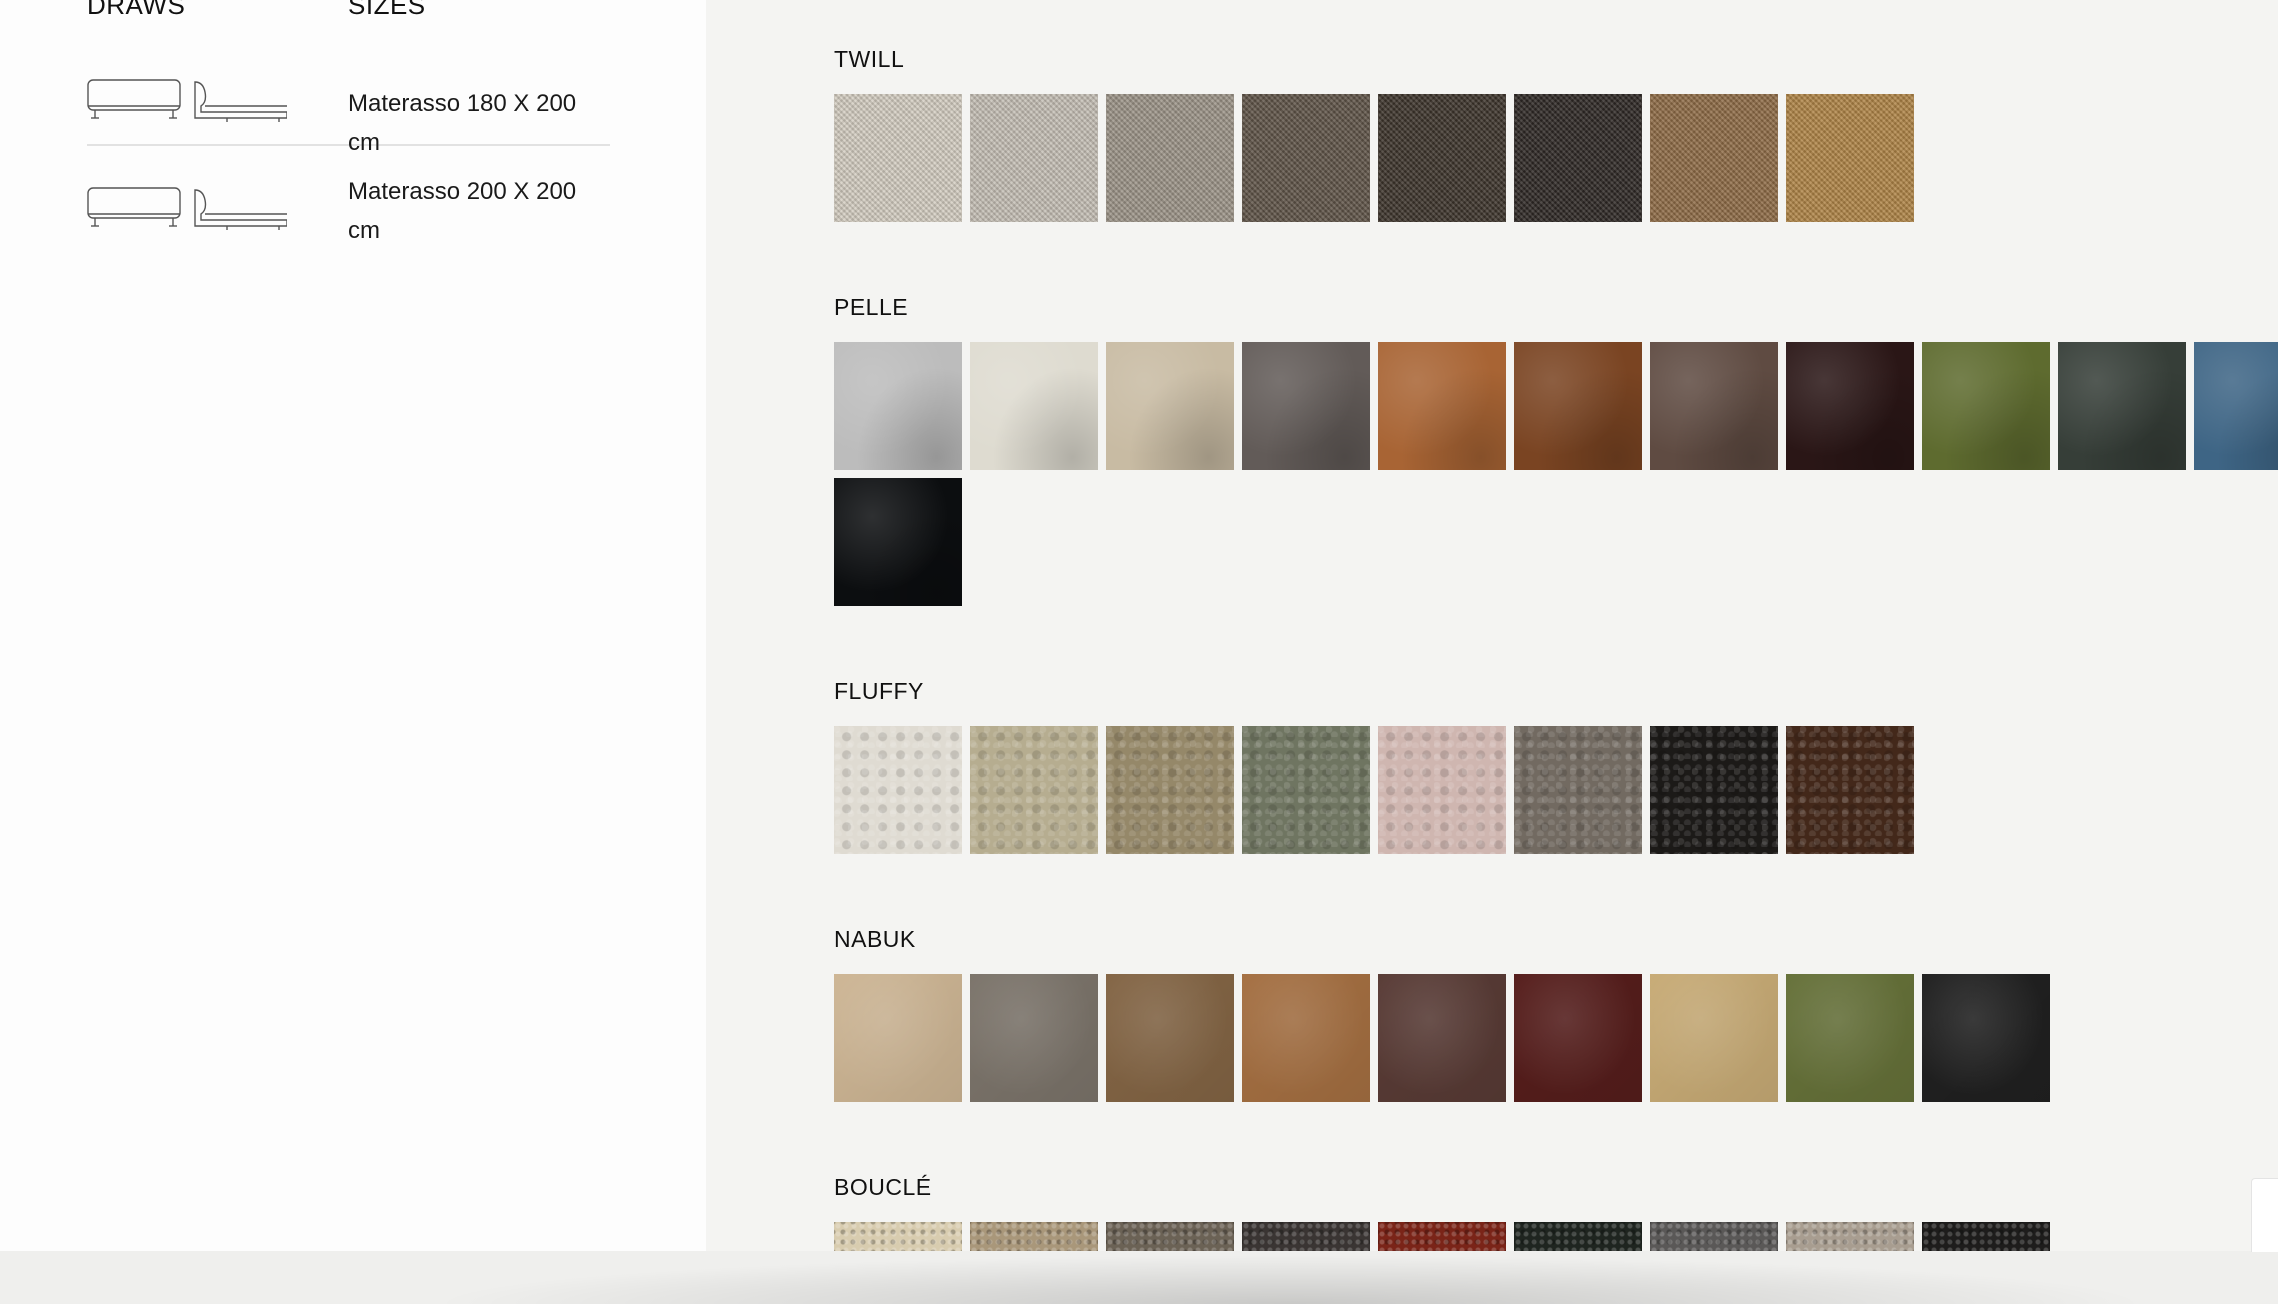  What do you see at coordinates (875, 939) in the screenshot?
I see `material-title-nabuk: NABUK` at bounding box center [875, 939].